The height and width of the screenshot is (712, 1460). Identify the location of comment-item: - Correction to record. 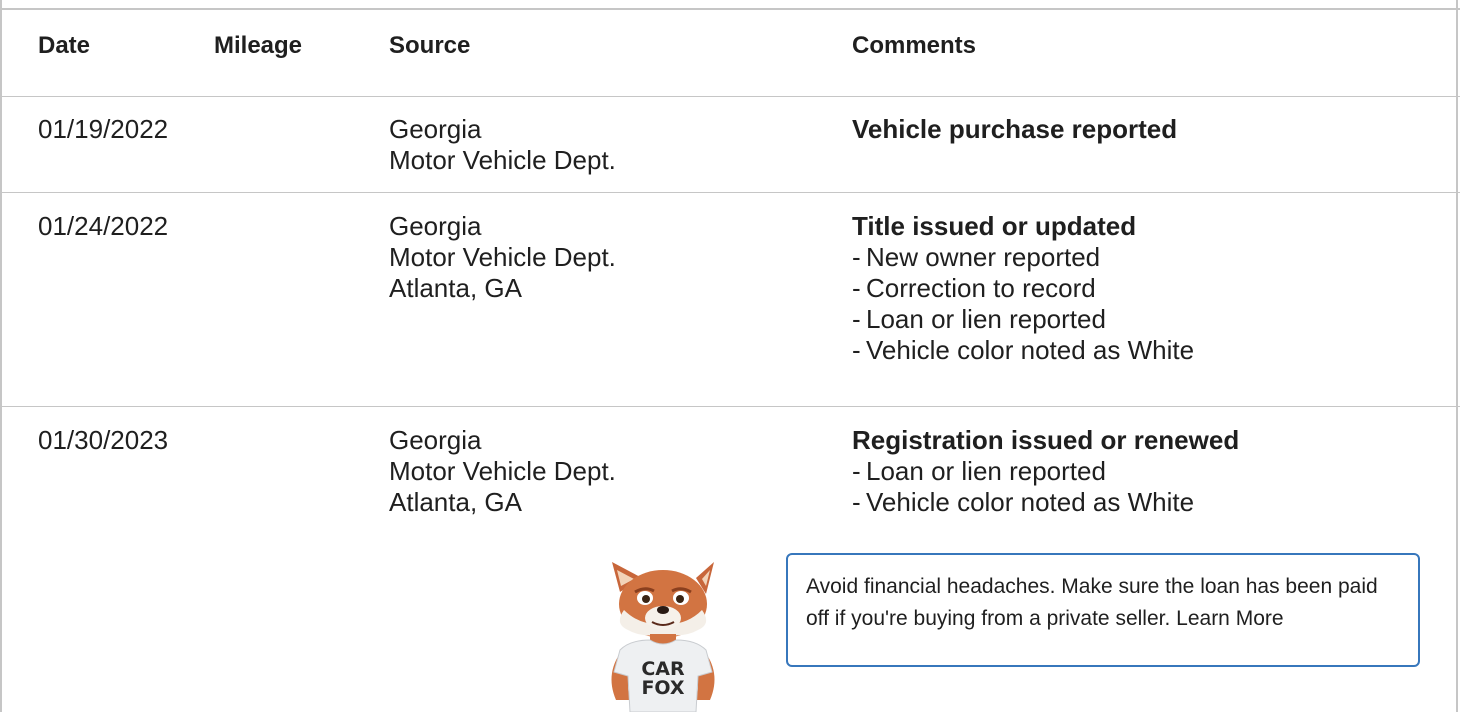
(974, 288).